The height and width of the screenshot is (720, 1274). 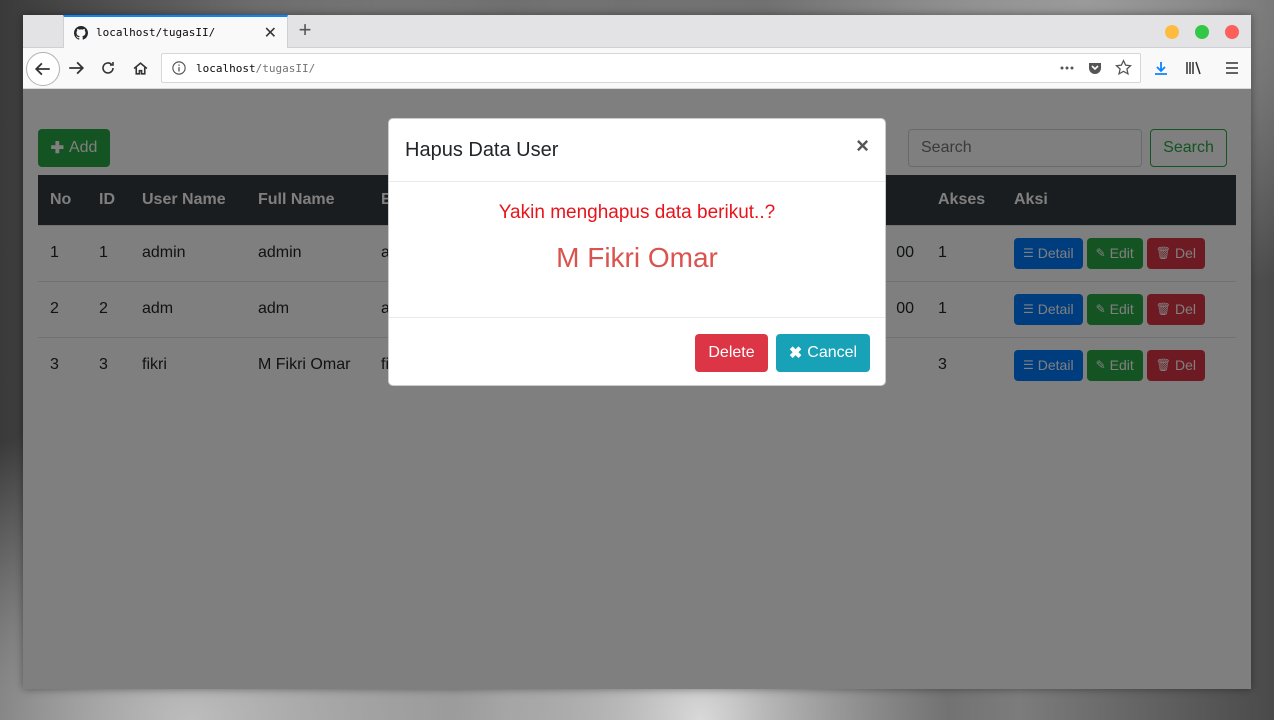 I want to click on reload-button, so click(x=108, y=68).